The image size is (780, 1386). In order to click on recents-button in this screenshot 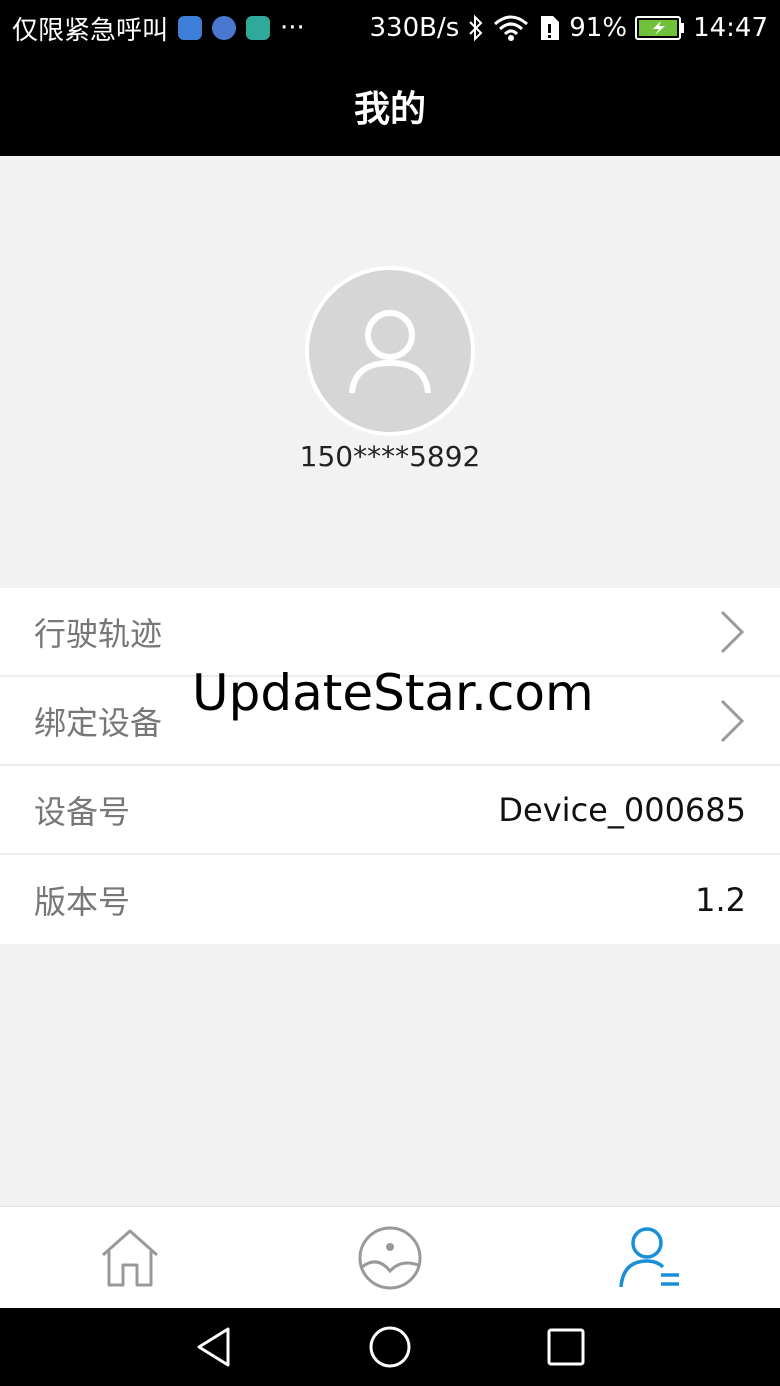, I will do `click(566, 1347)`.